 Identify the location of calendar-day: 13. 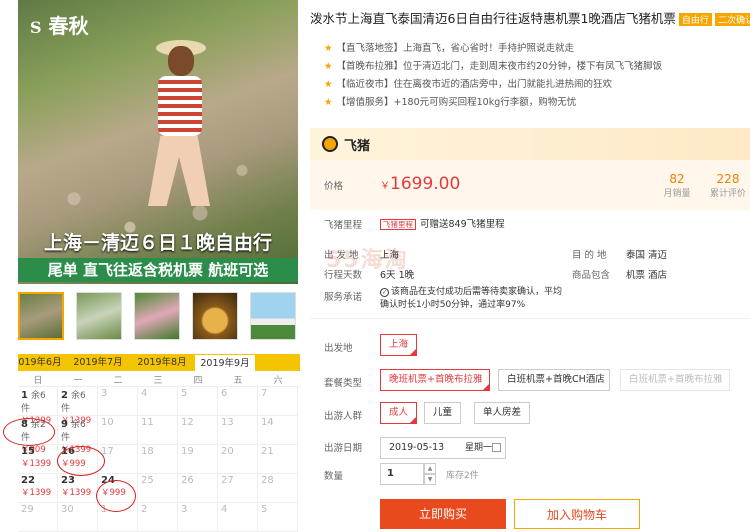
(238, 430).